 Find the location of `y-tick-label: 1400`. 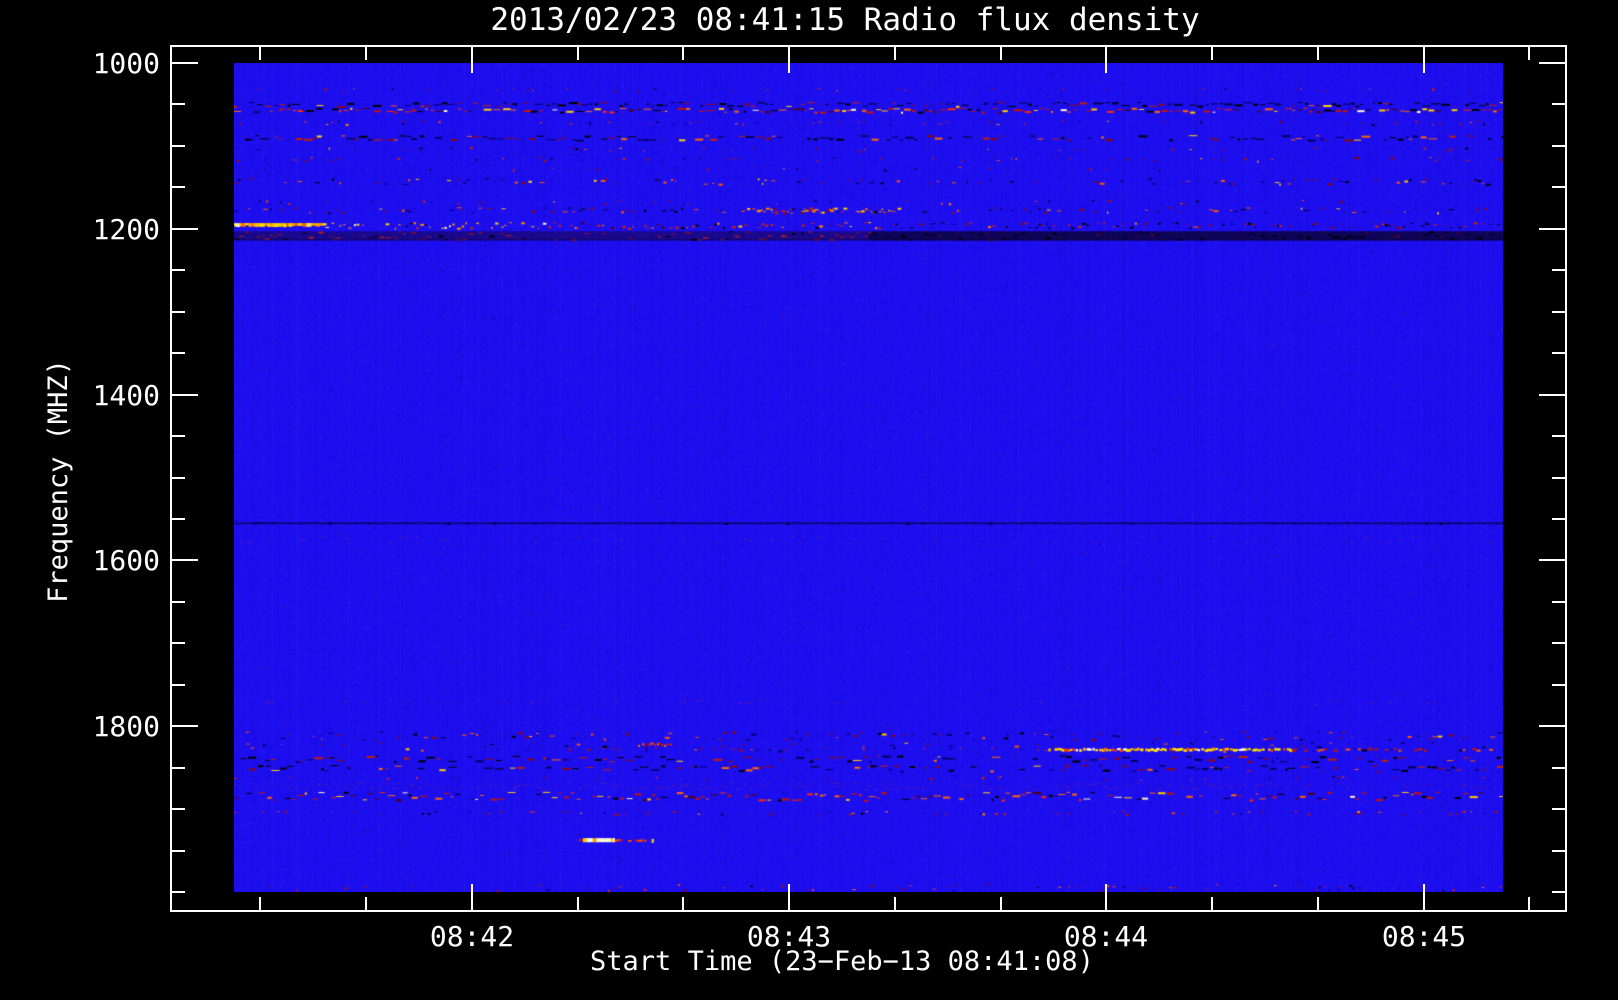

y-tick-label: 1400 is located at coordinates (126, 395).